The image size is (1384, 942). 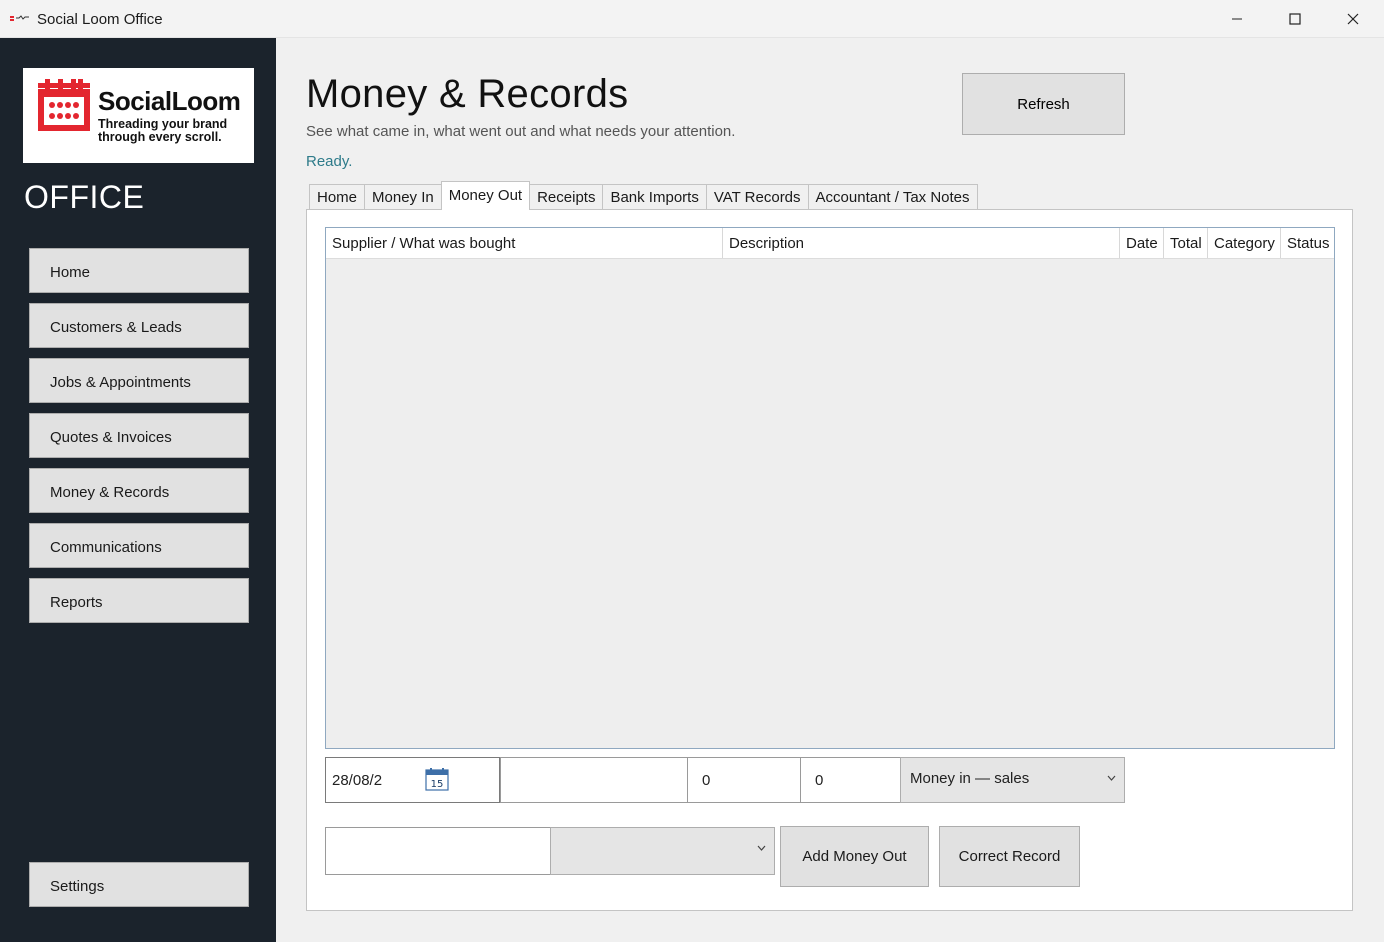 I want to click on nav-jobs-appointments-button: Jobs & Appointments, so click(x=139, y=380).